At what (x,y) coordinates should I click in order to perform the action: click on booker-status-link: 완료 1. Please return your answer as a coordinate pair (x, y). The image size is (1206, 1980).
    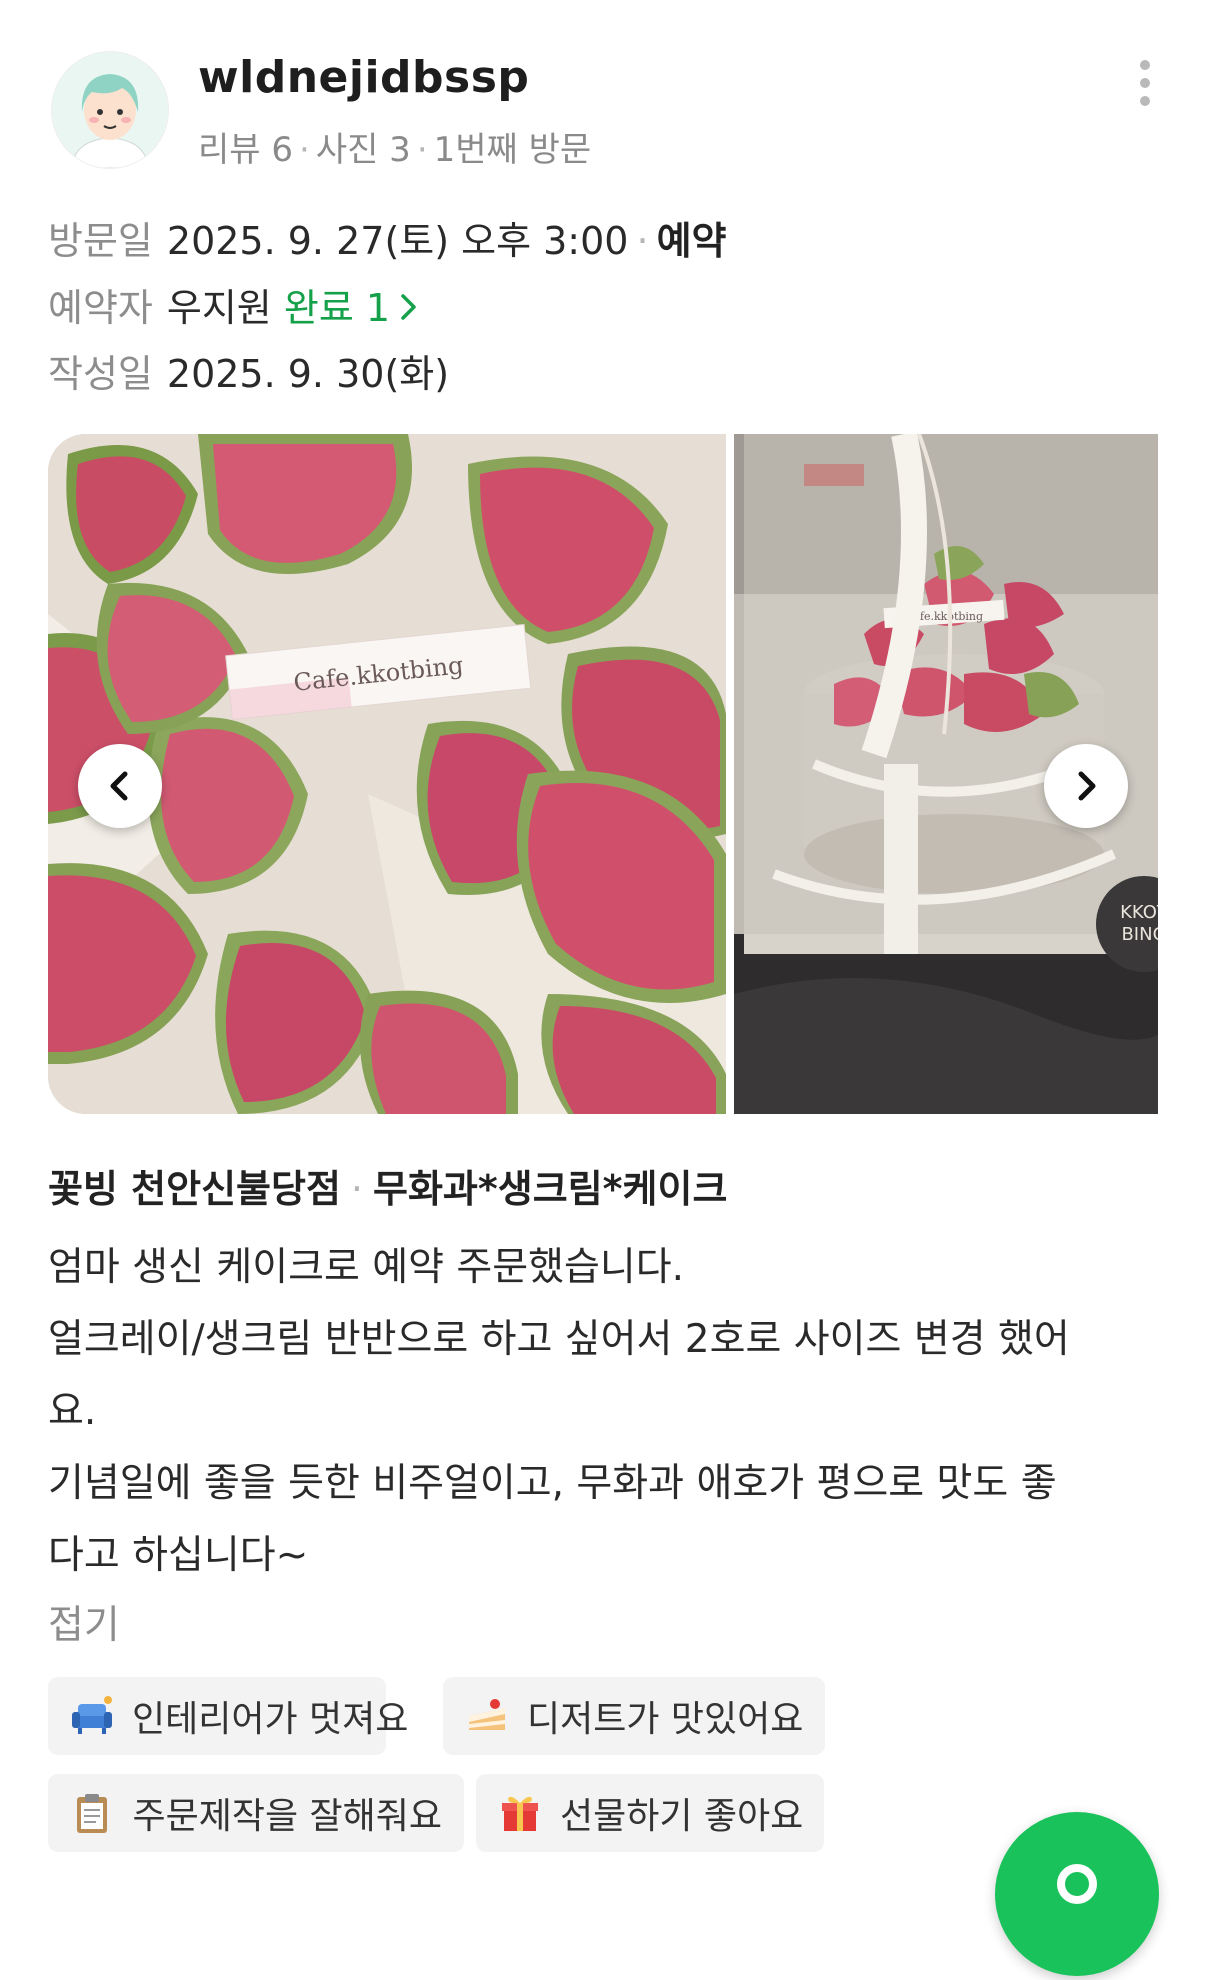
    Looking at the image, I should click on (352, 308).